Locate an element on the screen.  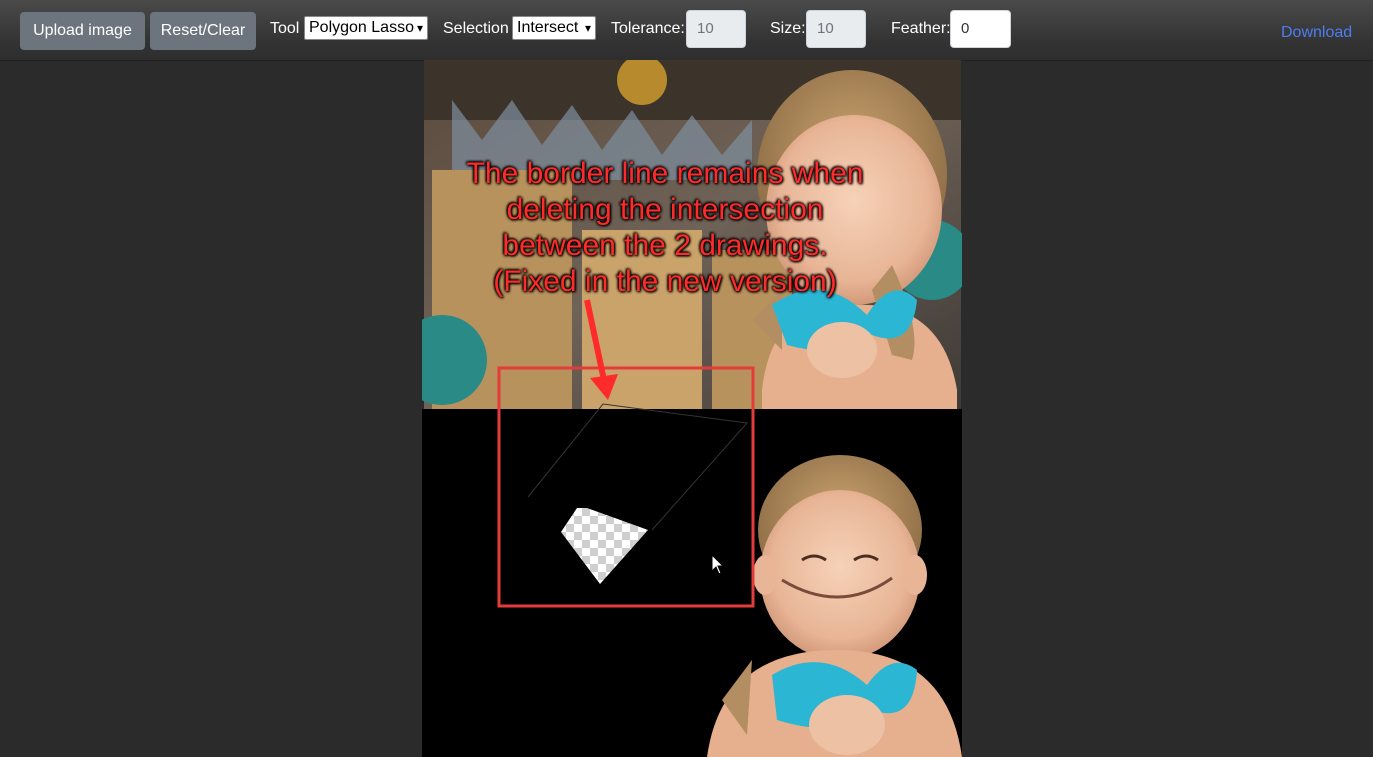
reset-clear-button: Reset/Clear is located at coordinates (203, 31).